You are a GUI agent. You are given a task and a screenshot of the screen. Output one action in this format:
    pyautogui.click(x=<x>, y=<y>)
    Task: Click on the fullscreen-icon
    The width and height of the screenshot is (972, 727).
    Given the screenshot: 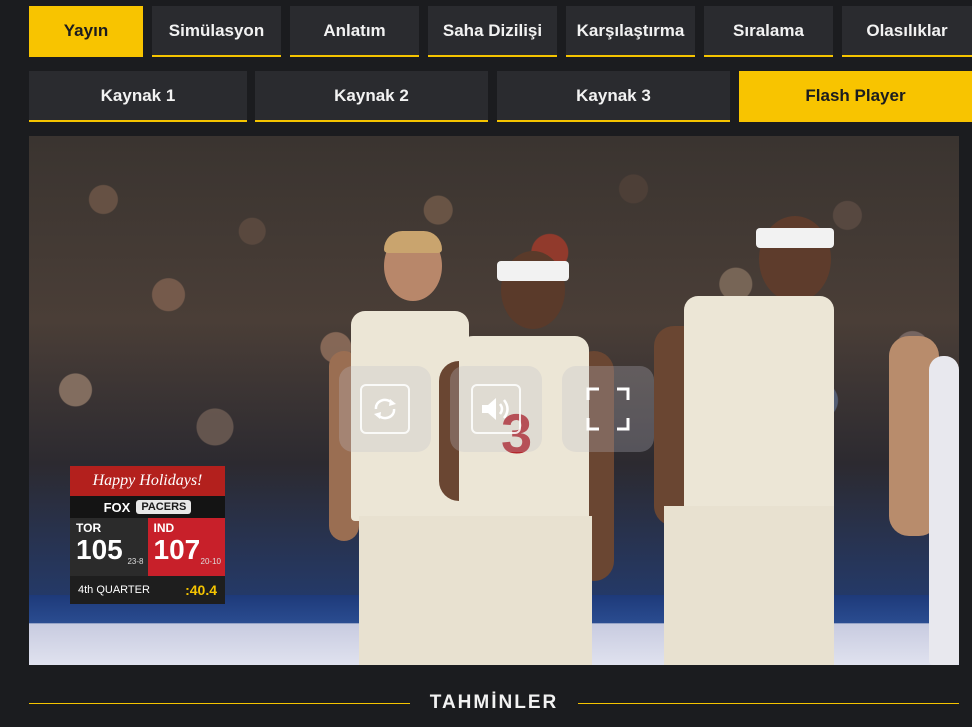 What is the action you would take?
    pyautogui.click(x=608, y=409)
    